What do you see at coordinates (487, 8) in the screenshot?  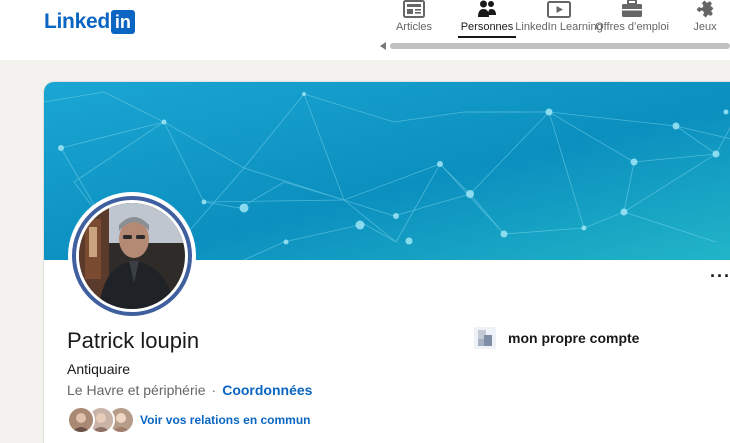 I see `people-icon` at bounding box center [487, 8].